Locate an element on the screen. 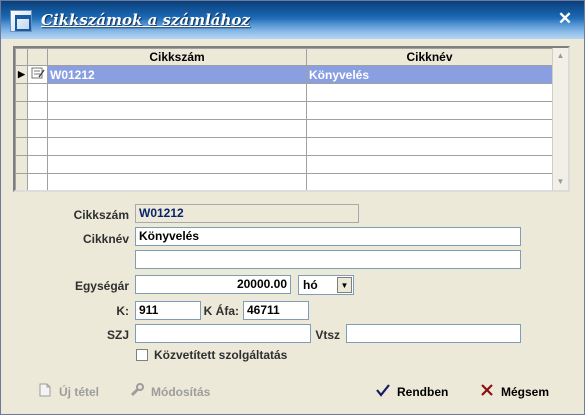 This screenshot has width=585, height=415. column-header-cikknev: Cikknév is located at coordinates (429, 57).